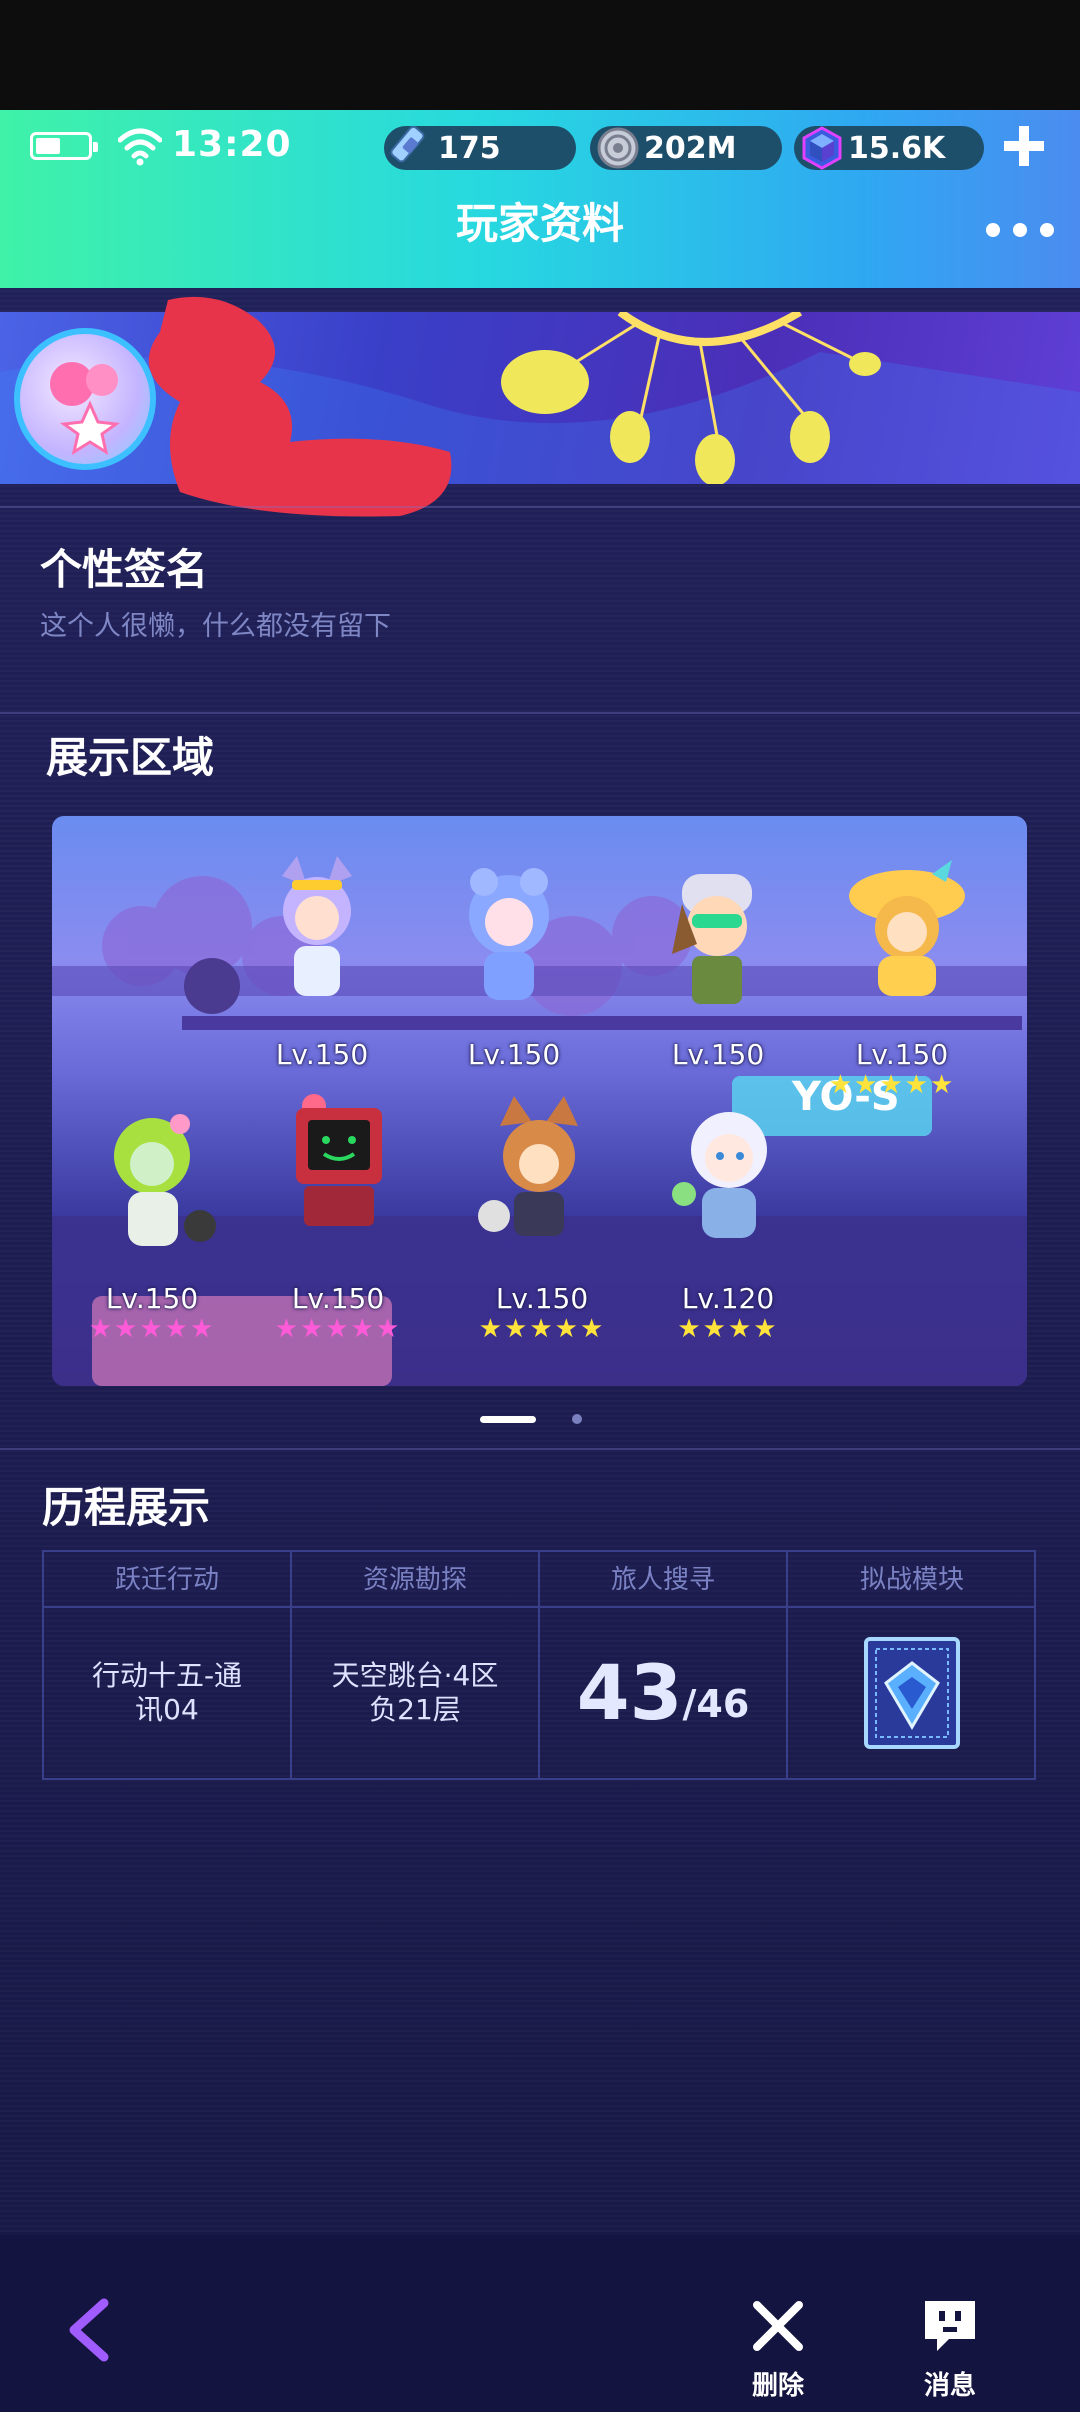  I want to click on gem-value: 15.6K, so click(897, 148).